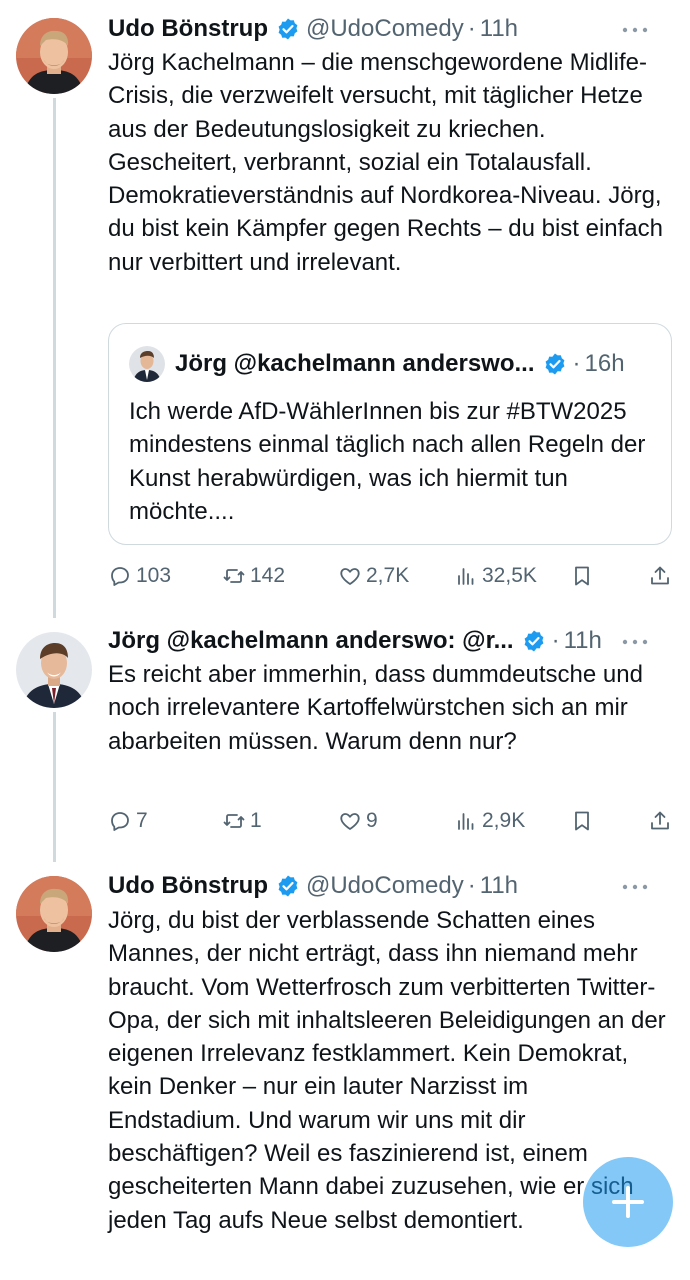 This screenshot has width=690, height=1280. I want to click on tweet-actions: 103 142 2,7K 32,5K, so click(390, 576).